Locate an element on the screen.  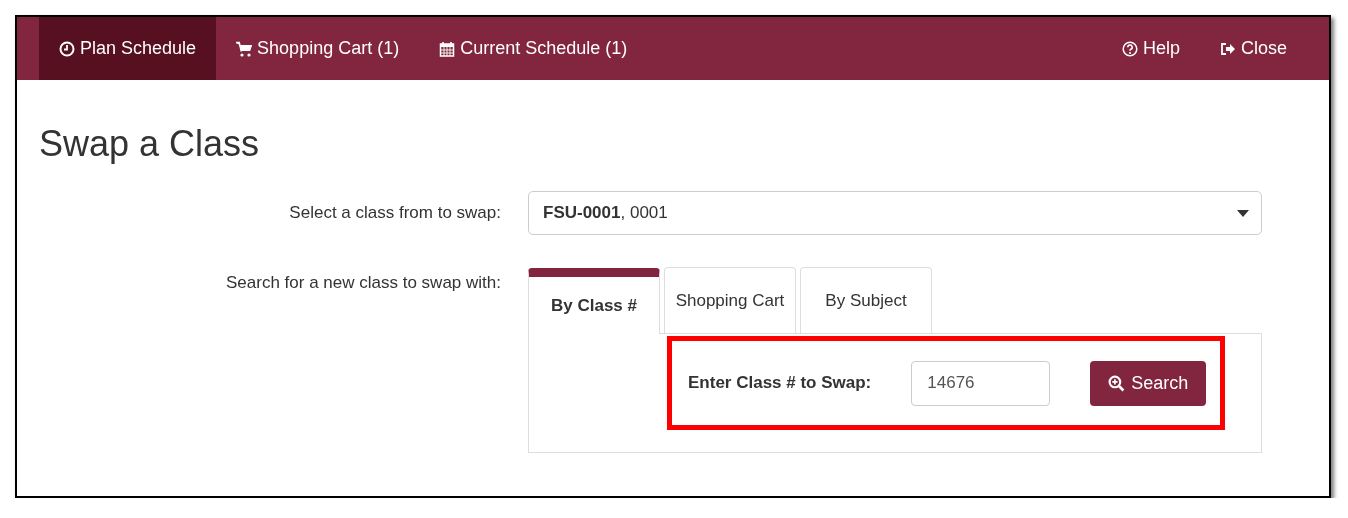
nav-tab: Plan Schedule is located at coordinates (128, 48).